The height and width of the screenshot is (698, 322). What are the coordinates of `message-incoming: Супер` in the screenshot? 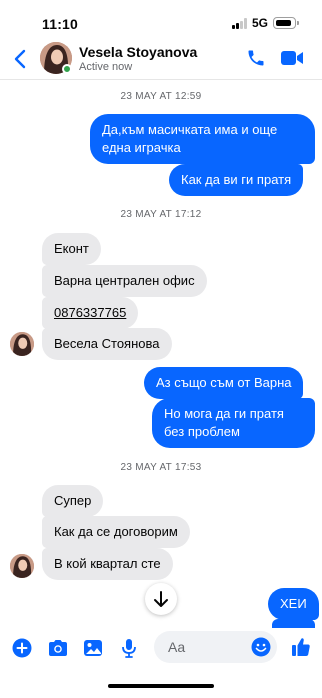 It's located at (73, 501).